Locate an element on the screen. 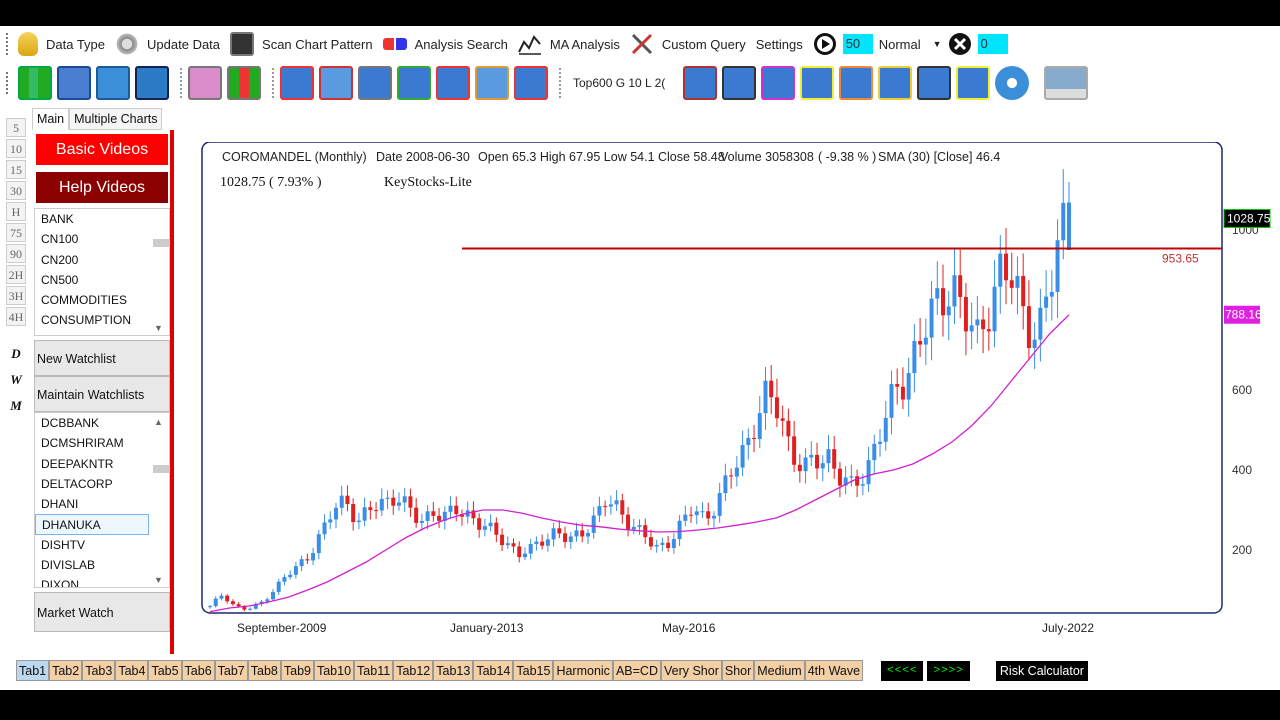  speed-mode-select: Normal is located at coordinates (900, 44).